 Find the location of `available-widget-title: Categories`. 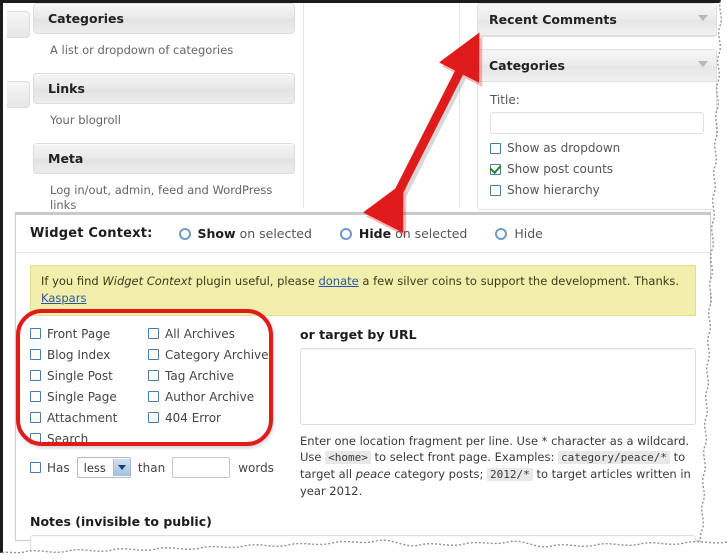

available-widget-title: Categories is located at coordinates (164, 18).